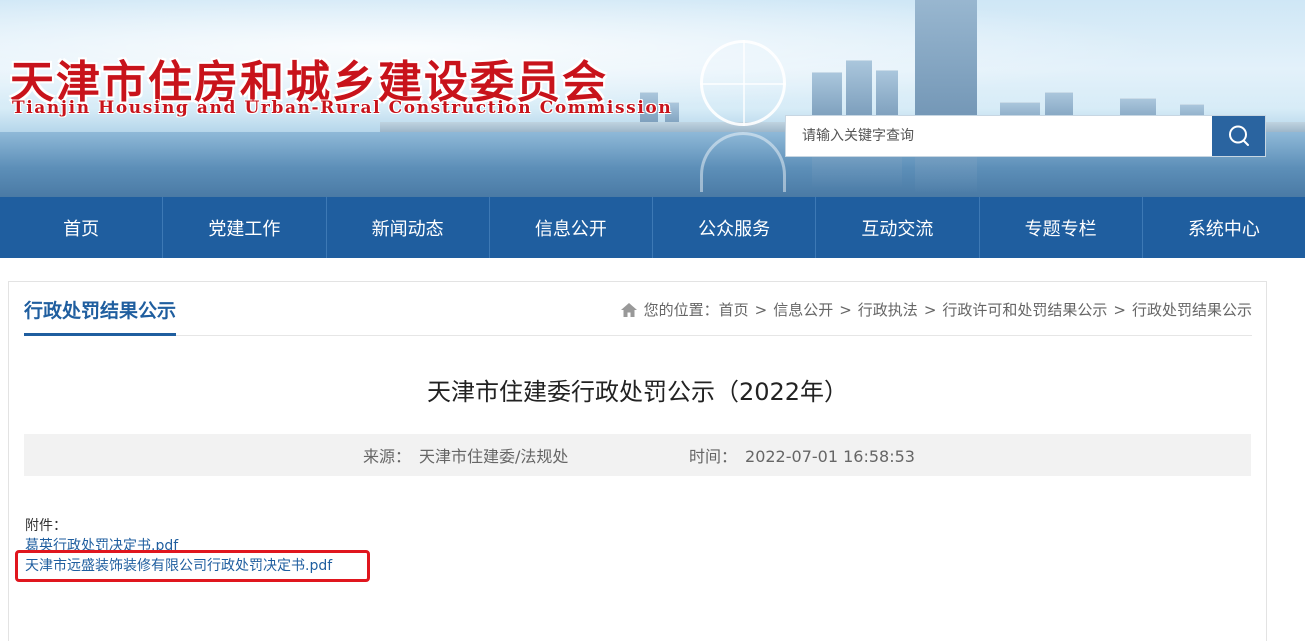 Image resolution: width=1305 pixels, height=641 pixels. I want to click on breadcrumb-penalty-results: 行政处罚结果公示, so click(1192, 309).